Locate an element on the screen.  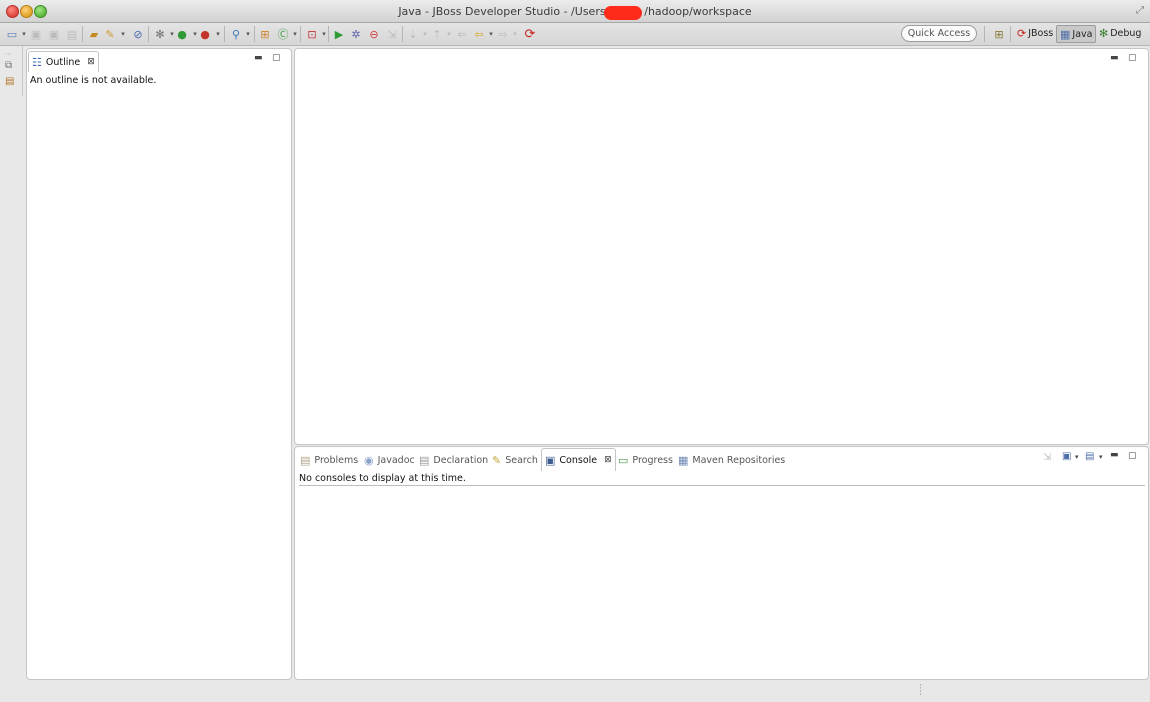
perspective-debug: ✻ Debug is located at coordinates (1120, 33).